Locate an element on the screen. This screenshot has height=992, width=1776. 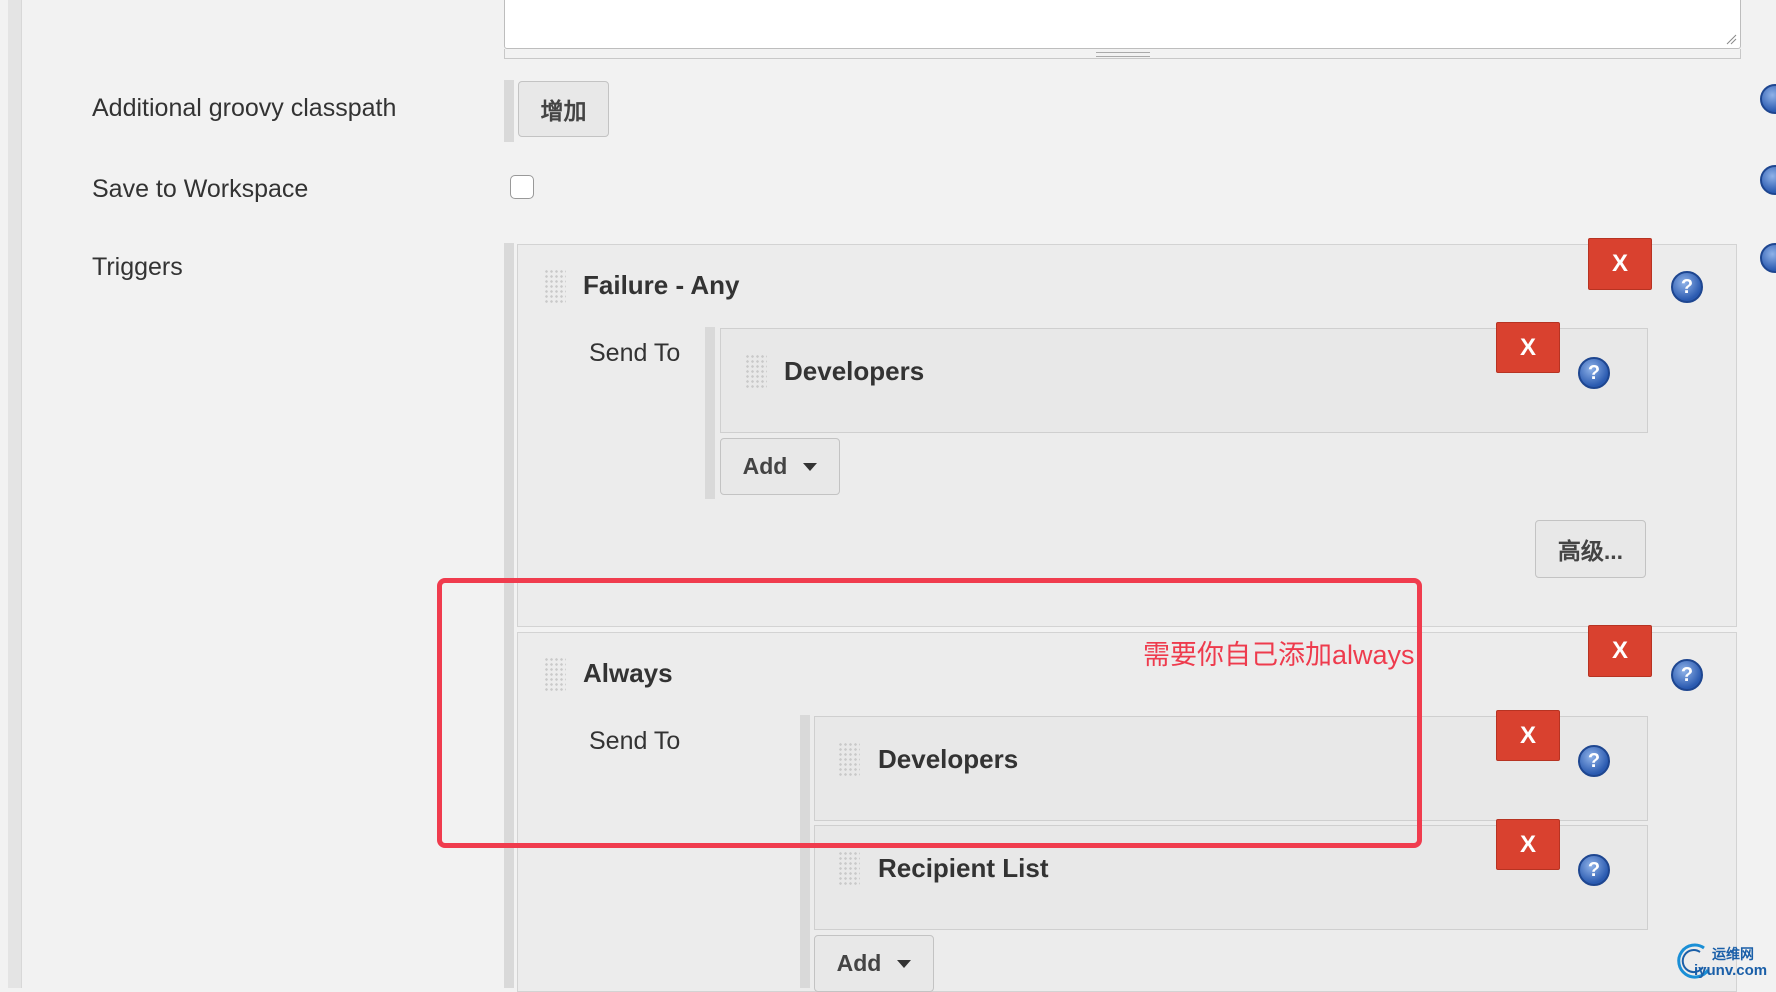
trigger-title: Failure - Any is located at coordinates (661, 285).